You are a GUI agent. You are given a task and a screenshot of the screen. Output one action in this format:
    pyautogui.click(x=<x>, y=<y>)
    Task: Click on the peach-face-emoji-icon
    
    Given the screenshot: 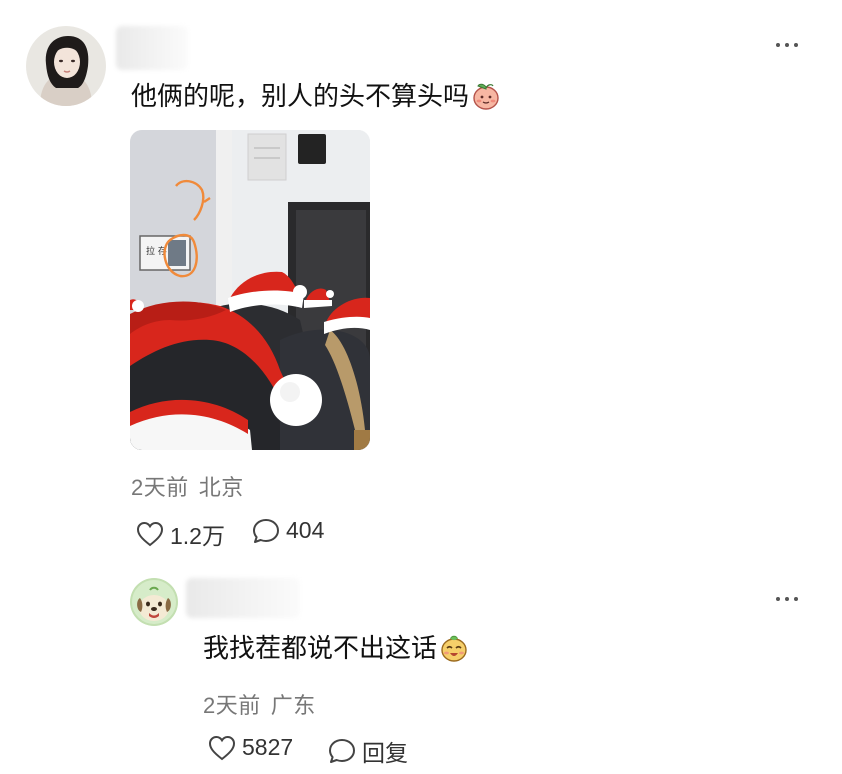 What is the action you would take?
    pyautogui.click(x=486, y=96)
    